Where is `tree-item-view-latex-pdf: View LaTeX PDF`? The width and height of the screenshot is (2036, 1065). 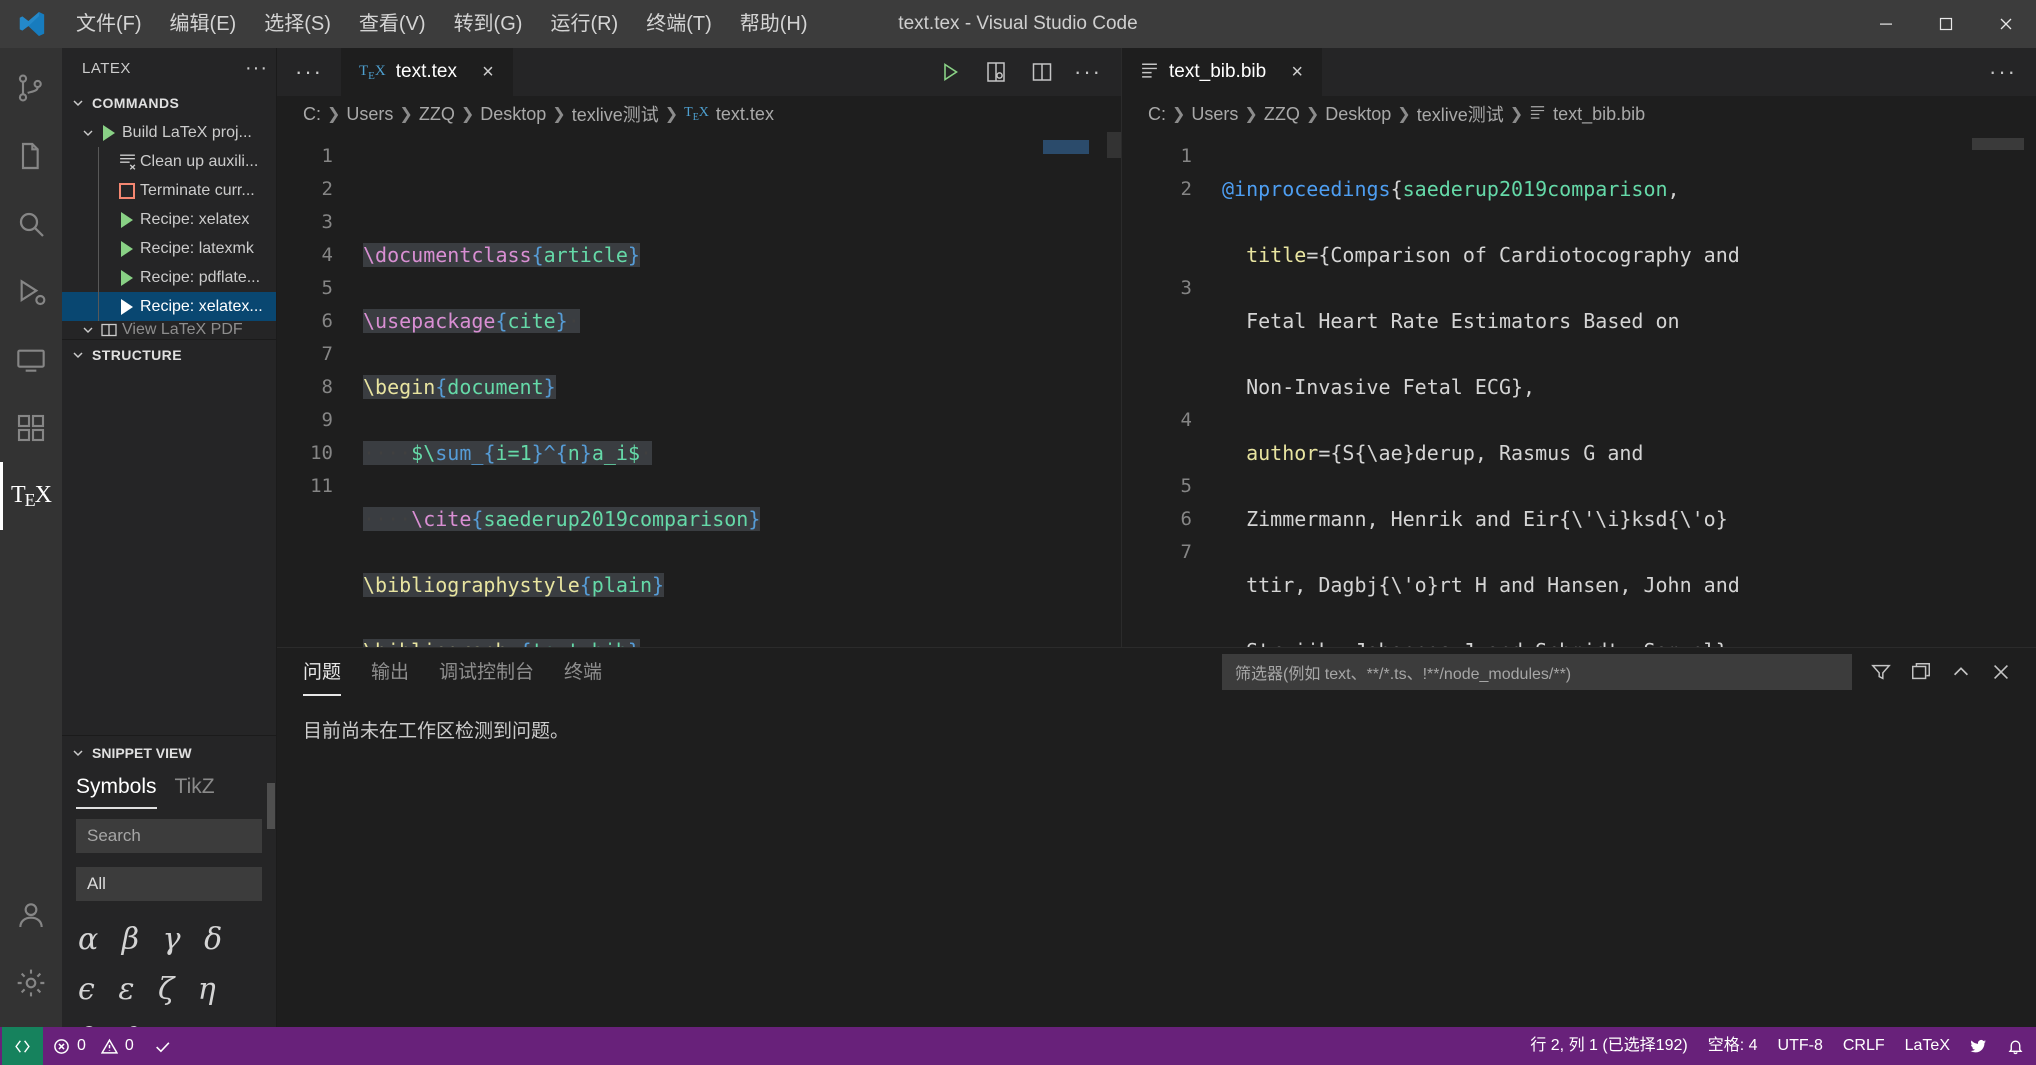 tree-item-view-latex-pdf: View LaTeX PDF is located at coordinates (169, 330).